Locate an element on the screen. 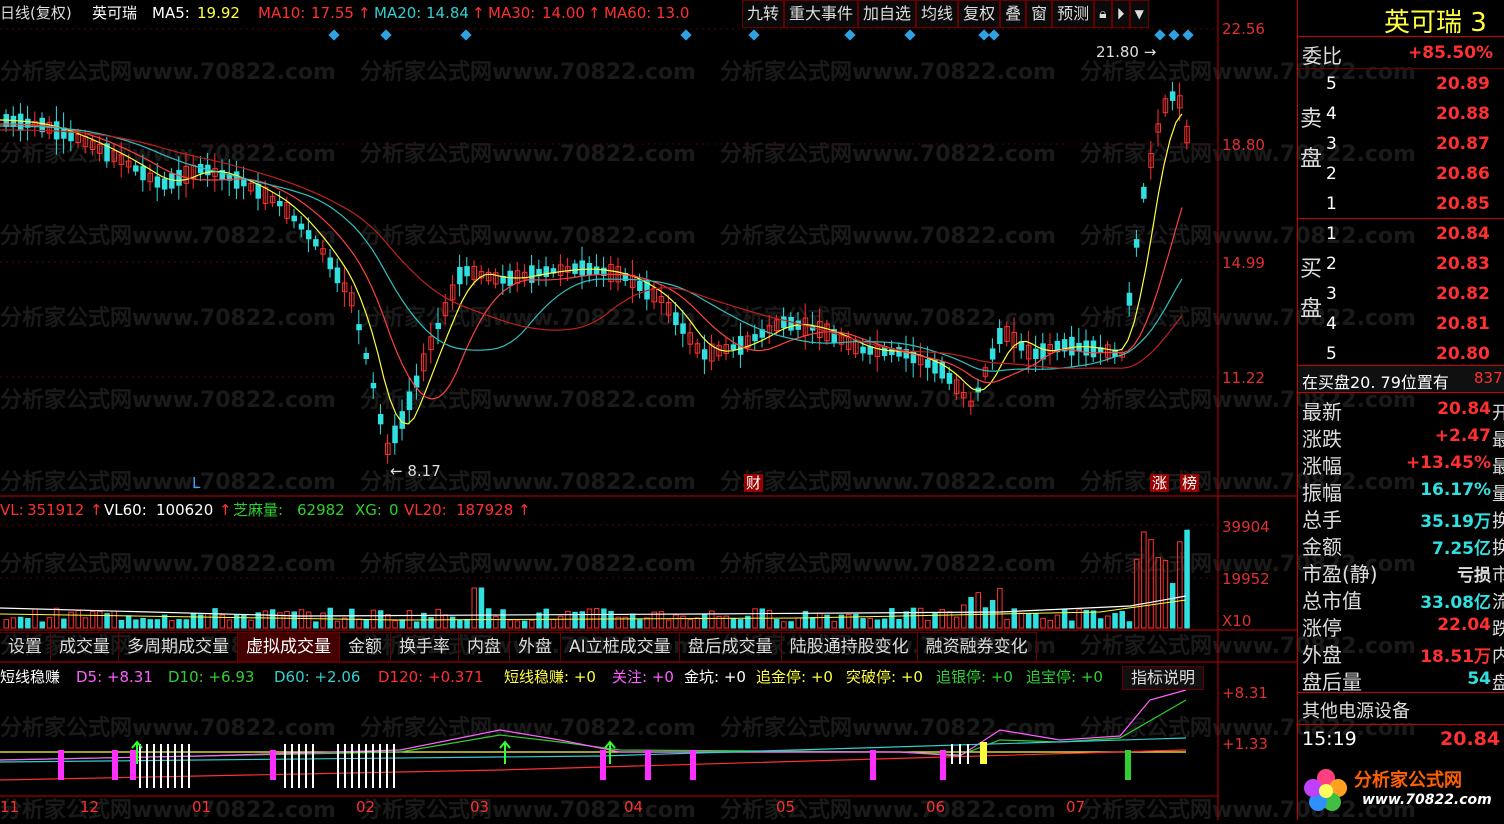 Image resolution: width=1504 pixels, height=824 pixels. buy-level-row: 1 20.84 is located at coordinates (1401, 234).